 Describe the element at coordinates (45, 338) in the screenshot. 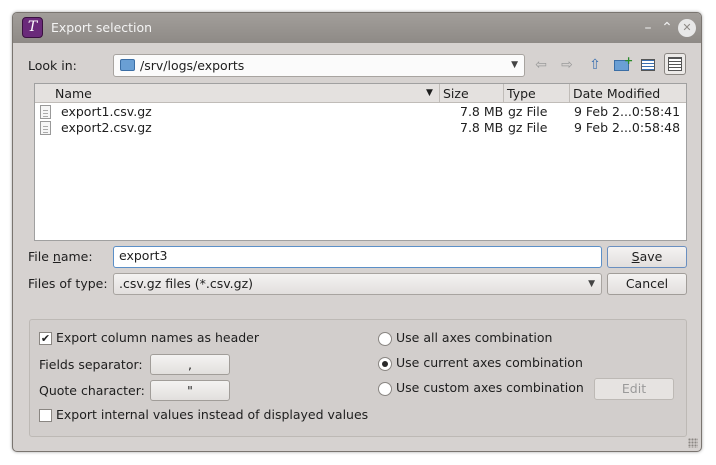

I see `export-header-checkbox: ✔` at that location.